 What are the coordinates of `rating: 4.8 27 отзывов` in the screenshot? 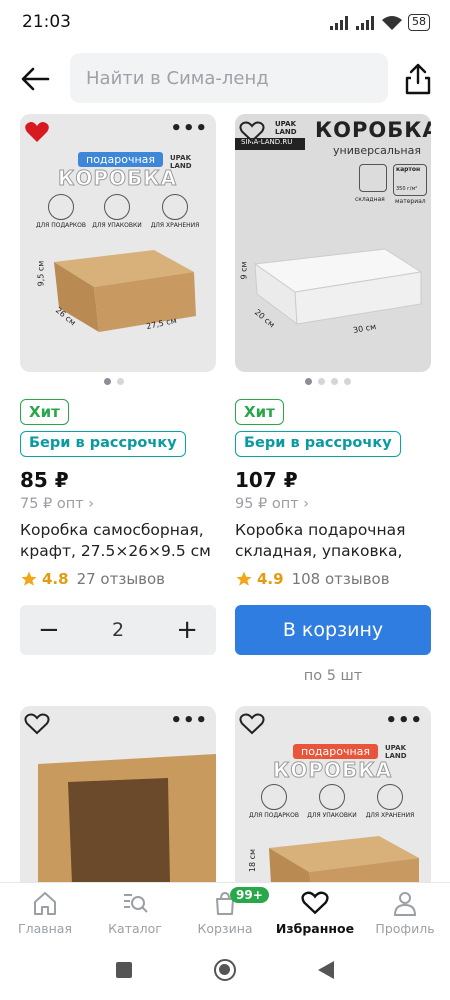 It's located at (92, 579).